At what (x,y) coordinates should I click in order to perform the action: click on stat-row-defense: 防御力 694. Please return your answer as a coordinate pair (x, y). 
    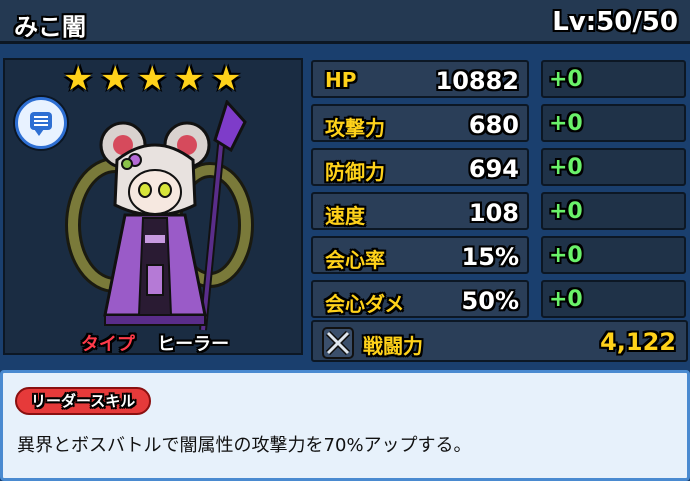
    Looking at the image, I should click on (420, 167).